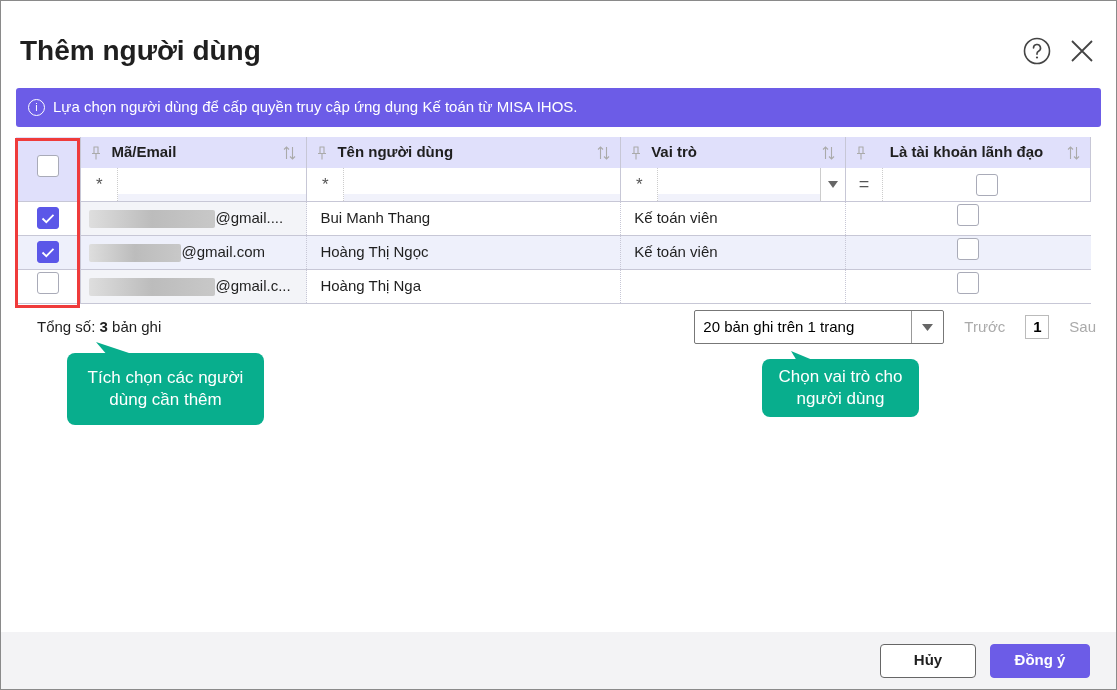 Image resolution: width=1117 pixels, height=690 pixels. What do you see at coordinates (315, 107) in the screenshot?
I see `info-text: Lựa chọn người dùng để cấp quyền truy cập ứng dụng Kế toán từ MISA IHOS.` at bounding box center [315, 107].